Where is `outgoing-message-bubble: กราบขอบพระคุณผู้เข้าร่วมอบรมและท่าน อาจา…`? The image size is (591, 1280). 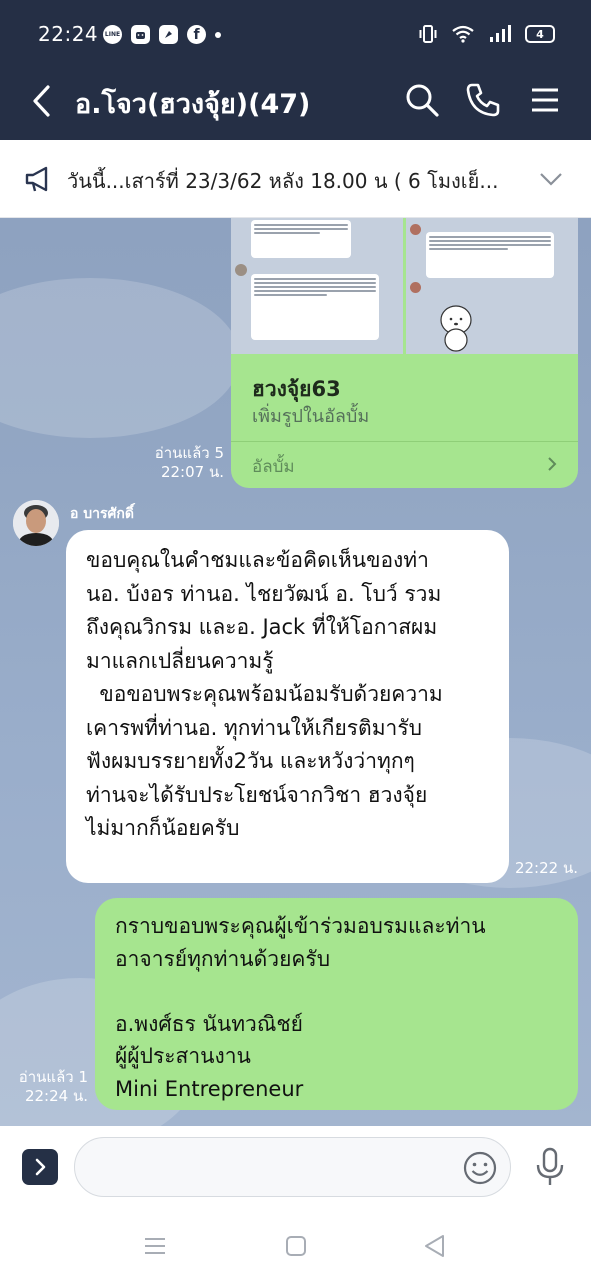 outgoing-message-bubble: กราบขอบพระคุณผู้เข้าร่วมอบรมและท่าน อาจา… is located at coordinates (336, 1004).